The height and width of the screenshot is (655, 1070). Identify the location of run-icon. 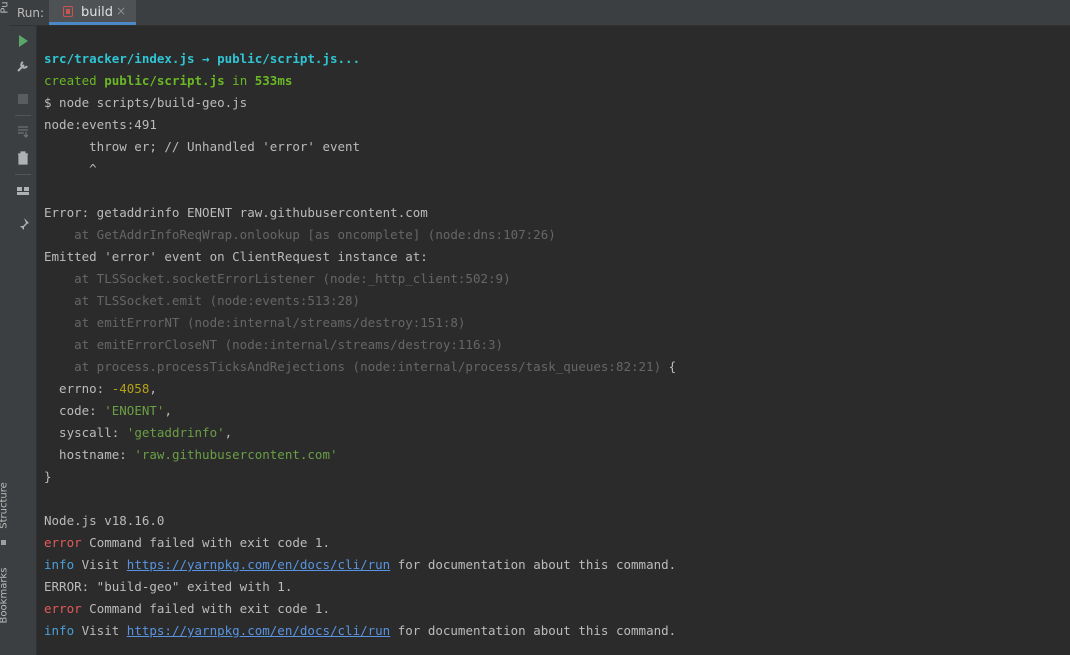
(23, 41).